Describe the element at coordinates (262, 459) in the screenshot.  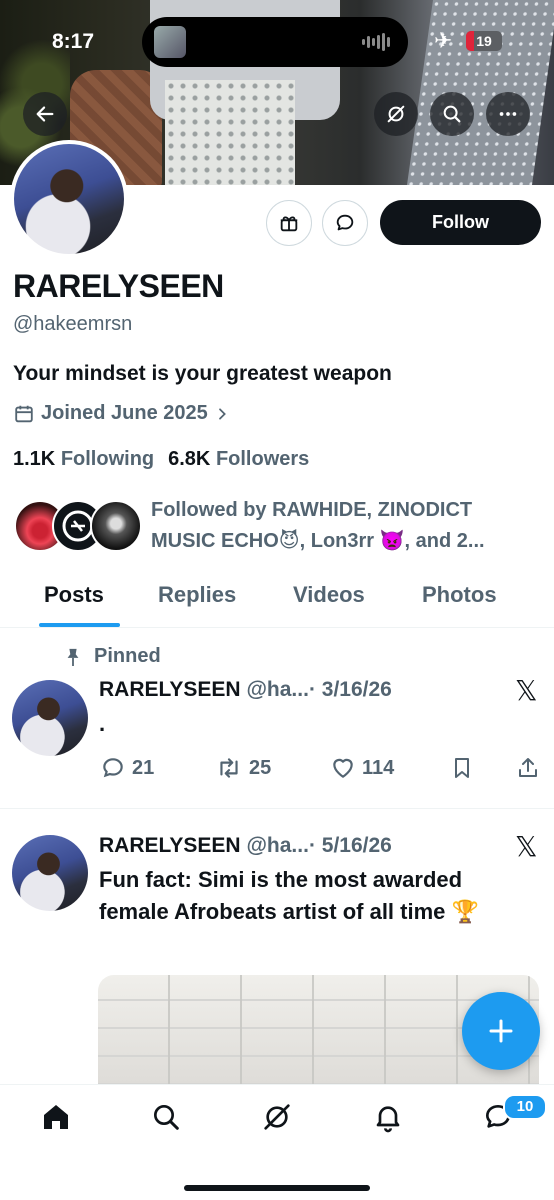
I see `followers-label: Followers` at that location.